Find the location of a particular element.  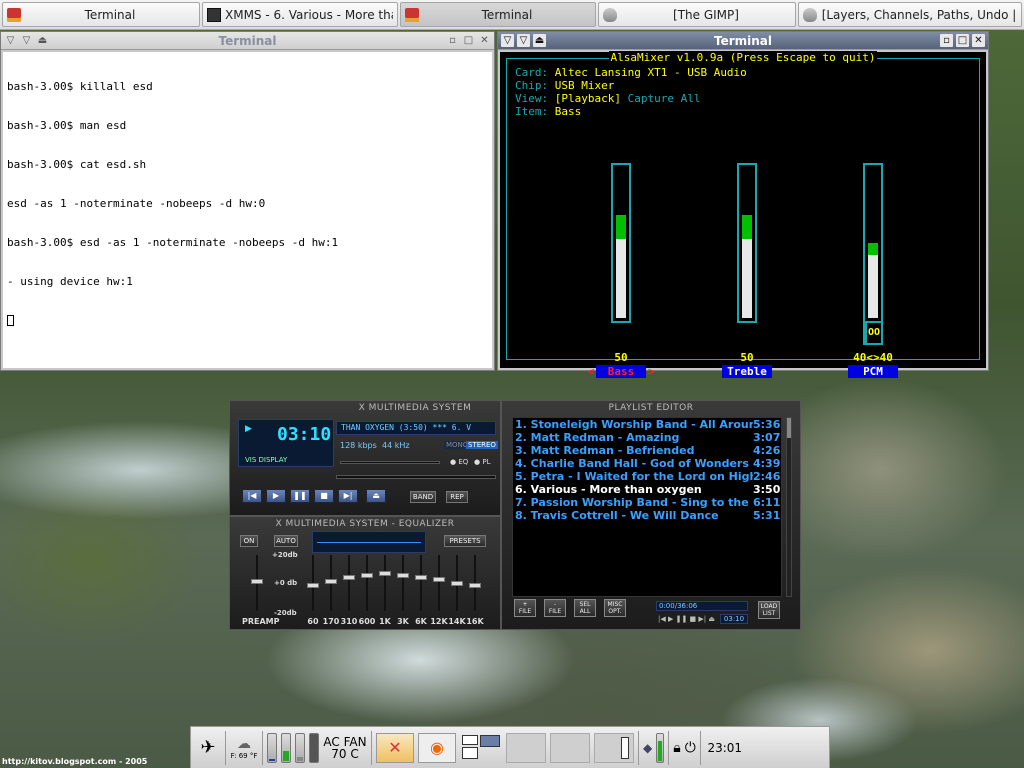

stop-button: ■ is located at coordinates (324, 496).